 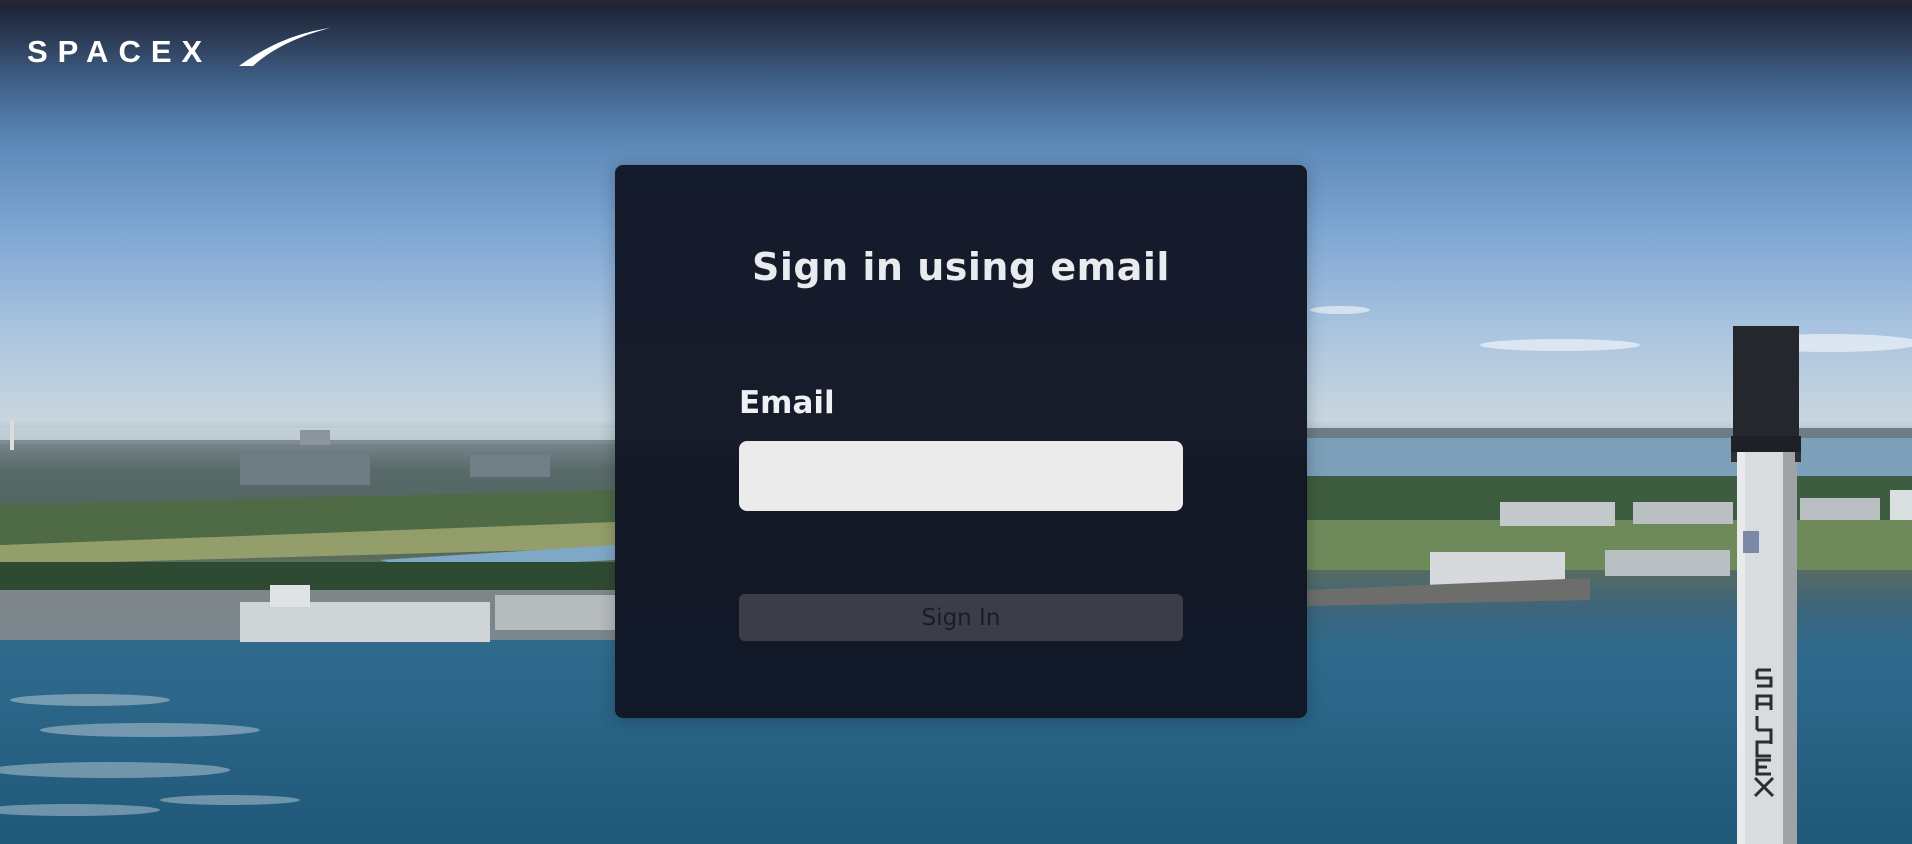 What do you see at coordinates (961, 267) in the screenshot?
I see `signin-title: Sign in using email` at bounding box center [961, 267].